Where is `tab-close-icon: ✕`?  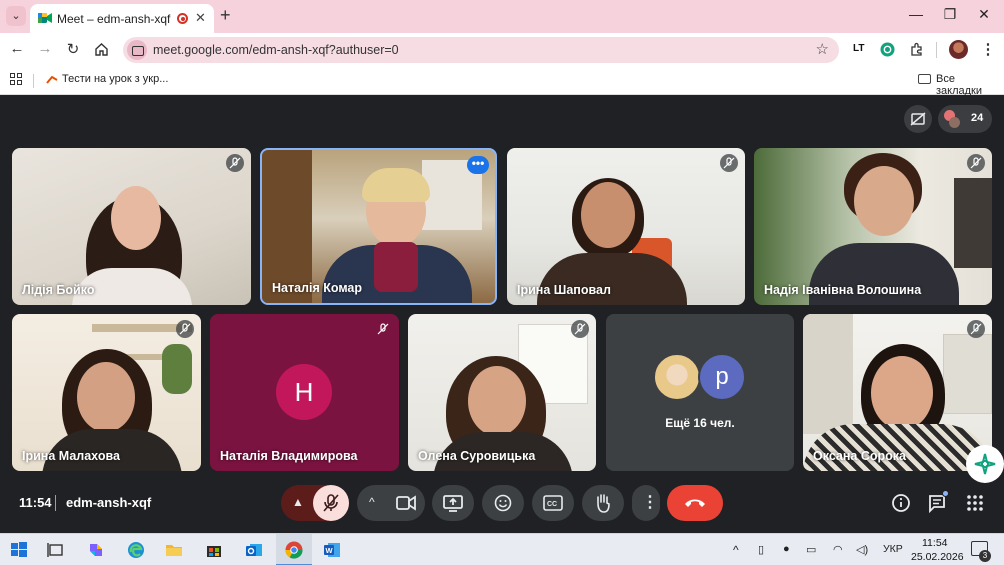
tab-close-icon: ✕ is located at coordinates (200, 18).